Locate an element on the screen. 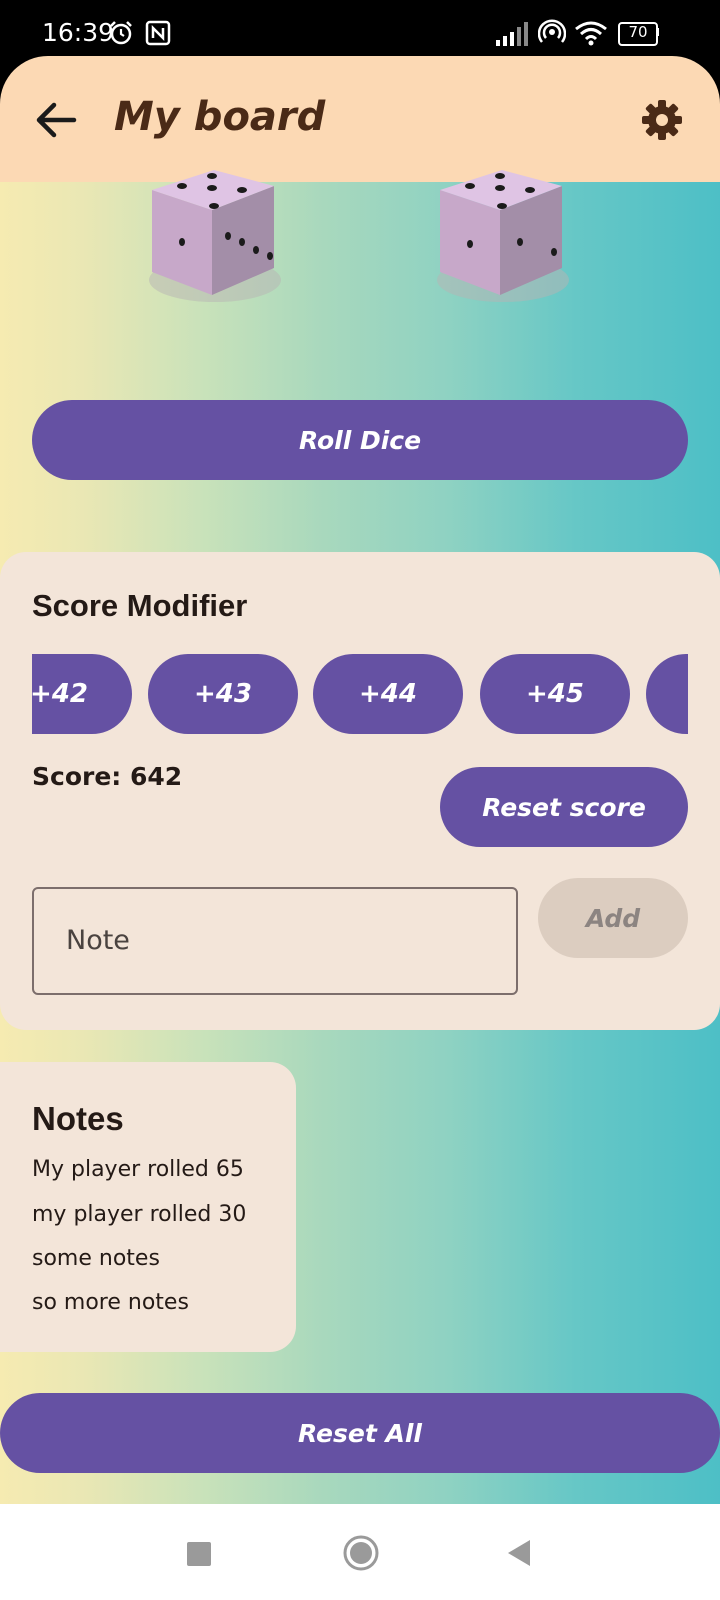 The height and width of the screenshot is (1600, 720). modifier-chip is located at coordinates (667, 694).